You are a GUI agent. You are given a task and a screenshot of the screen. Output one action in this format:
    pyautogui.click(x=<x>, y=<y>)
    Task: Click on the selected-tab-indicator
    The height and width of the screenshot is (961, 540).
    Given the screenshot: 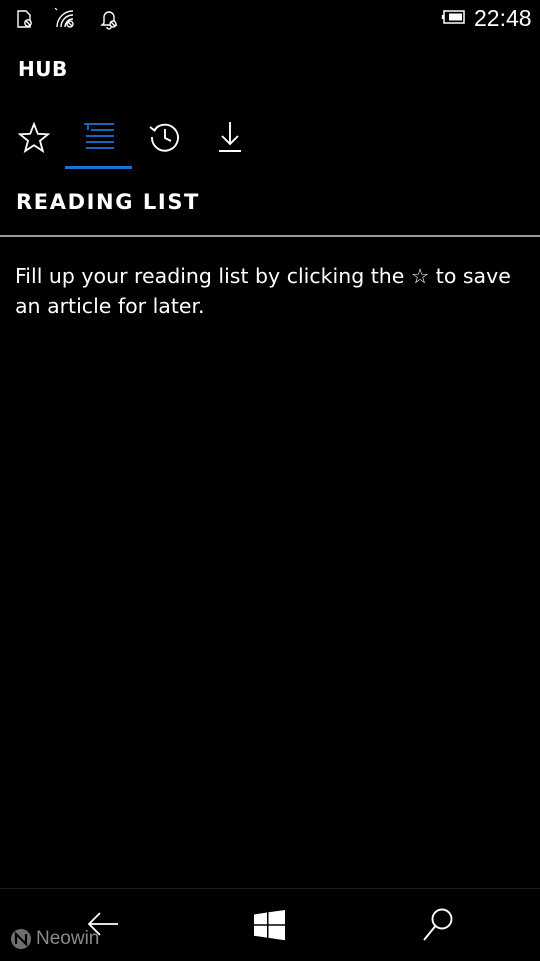 What is the action you would take?
    pyautogui.click(x=98, y=167)
    